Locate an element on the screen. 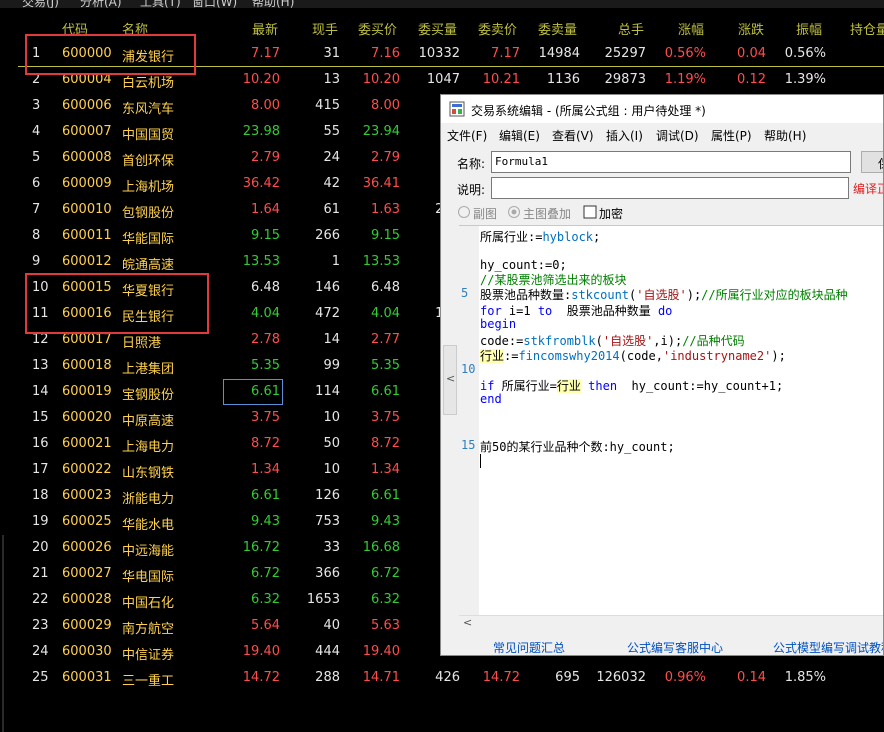  menu-debug: 调试(D) is located at coordinates (677, 135).